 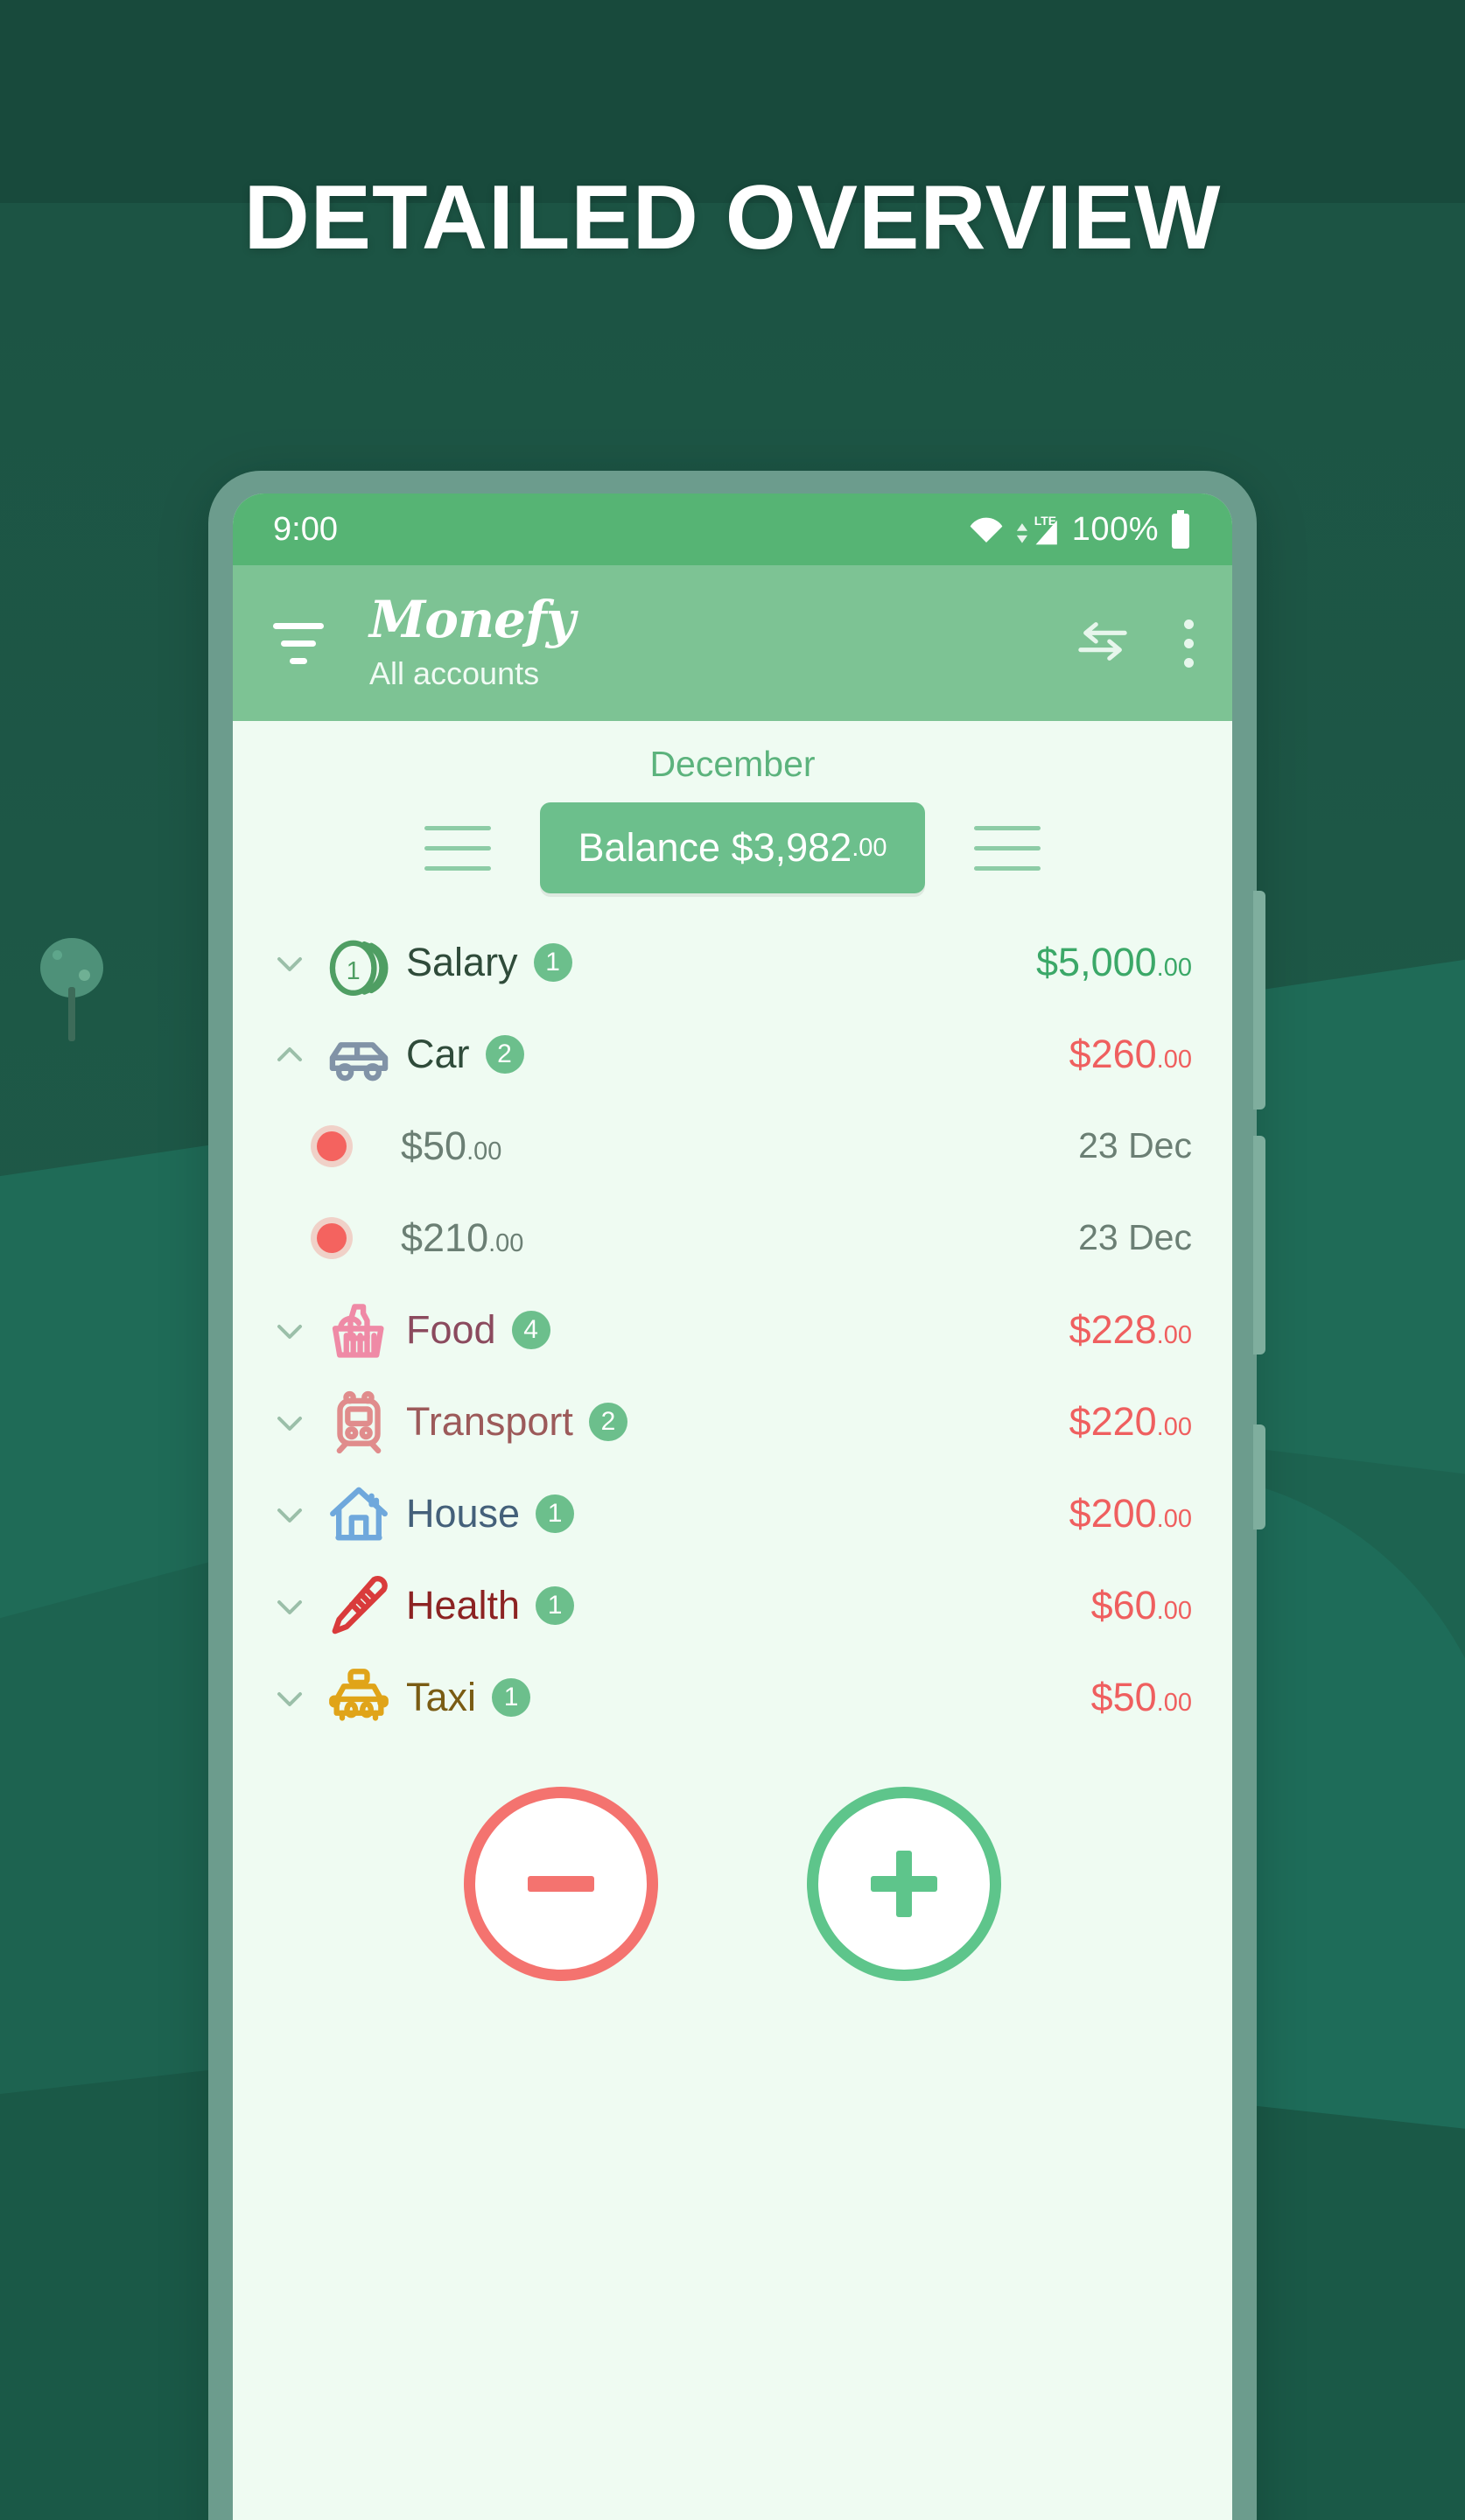 I want to click on category-name: Taxi, so click(x=441, y=1696).